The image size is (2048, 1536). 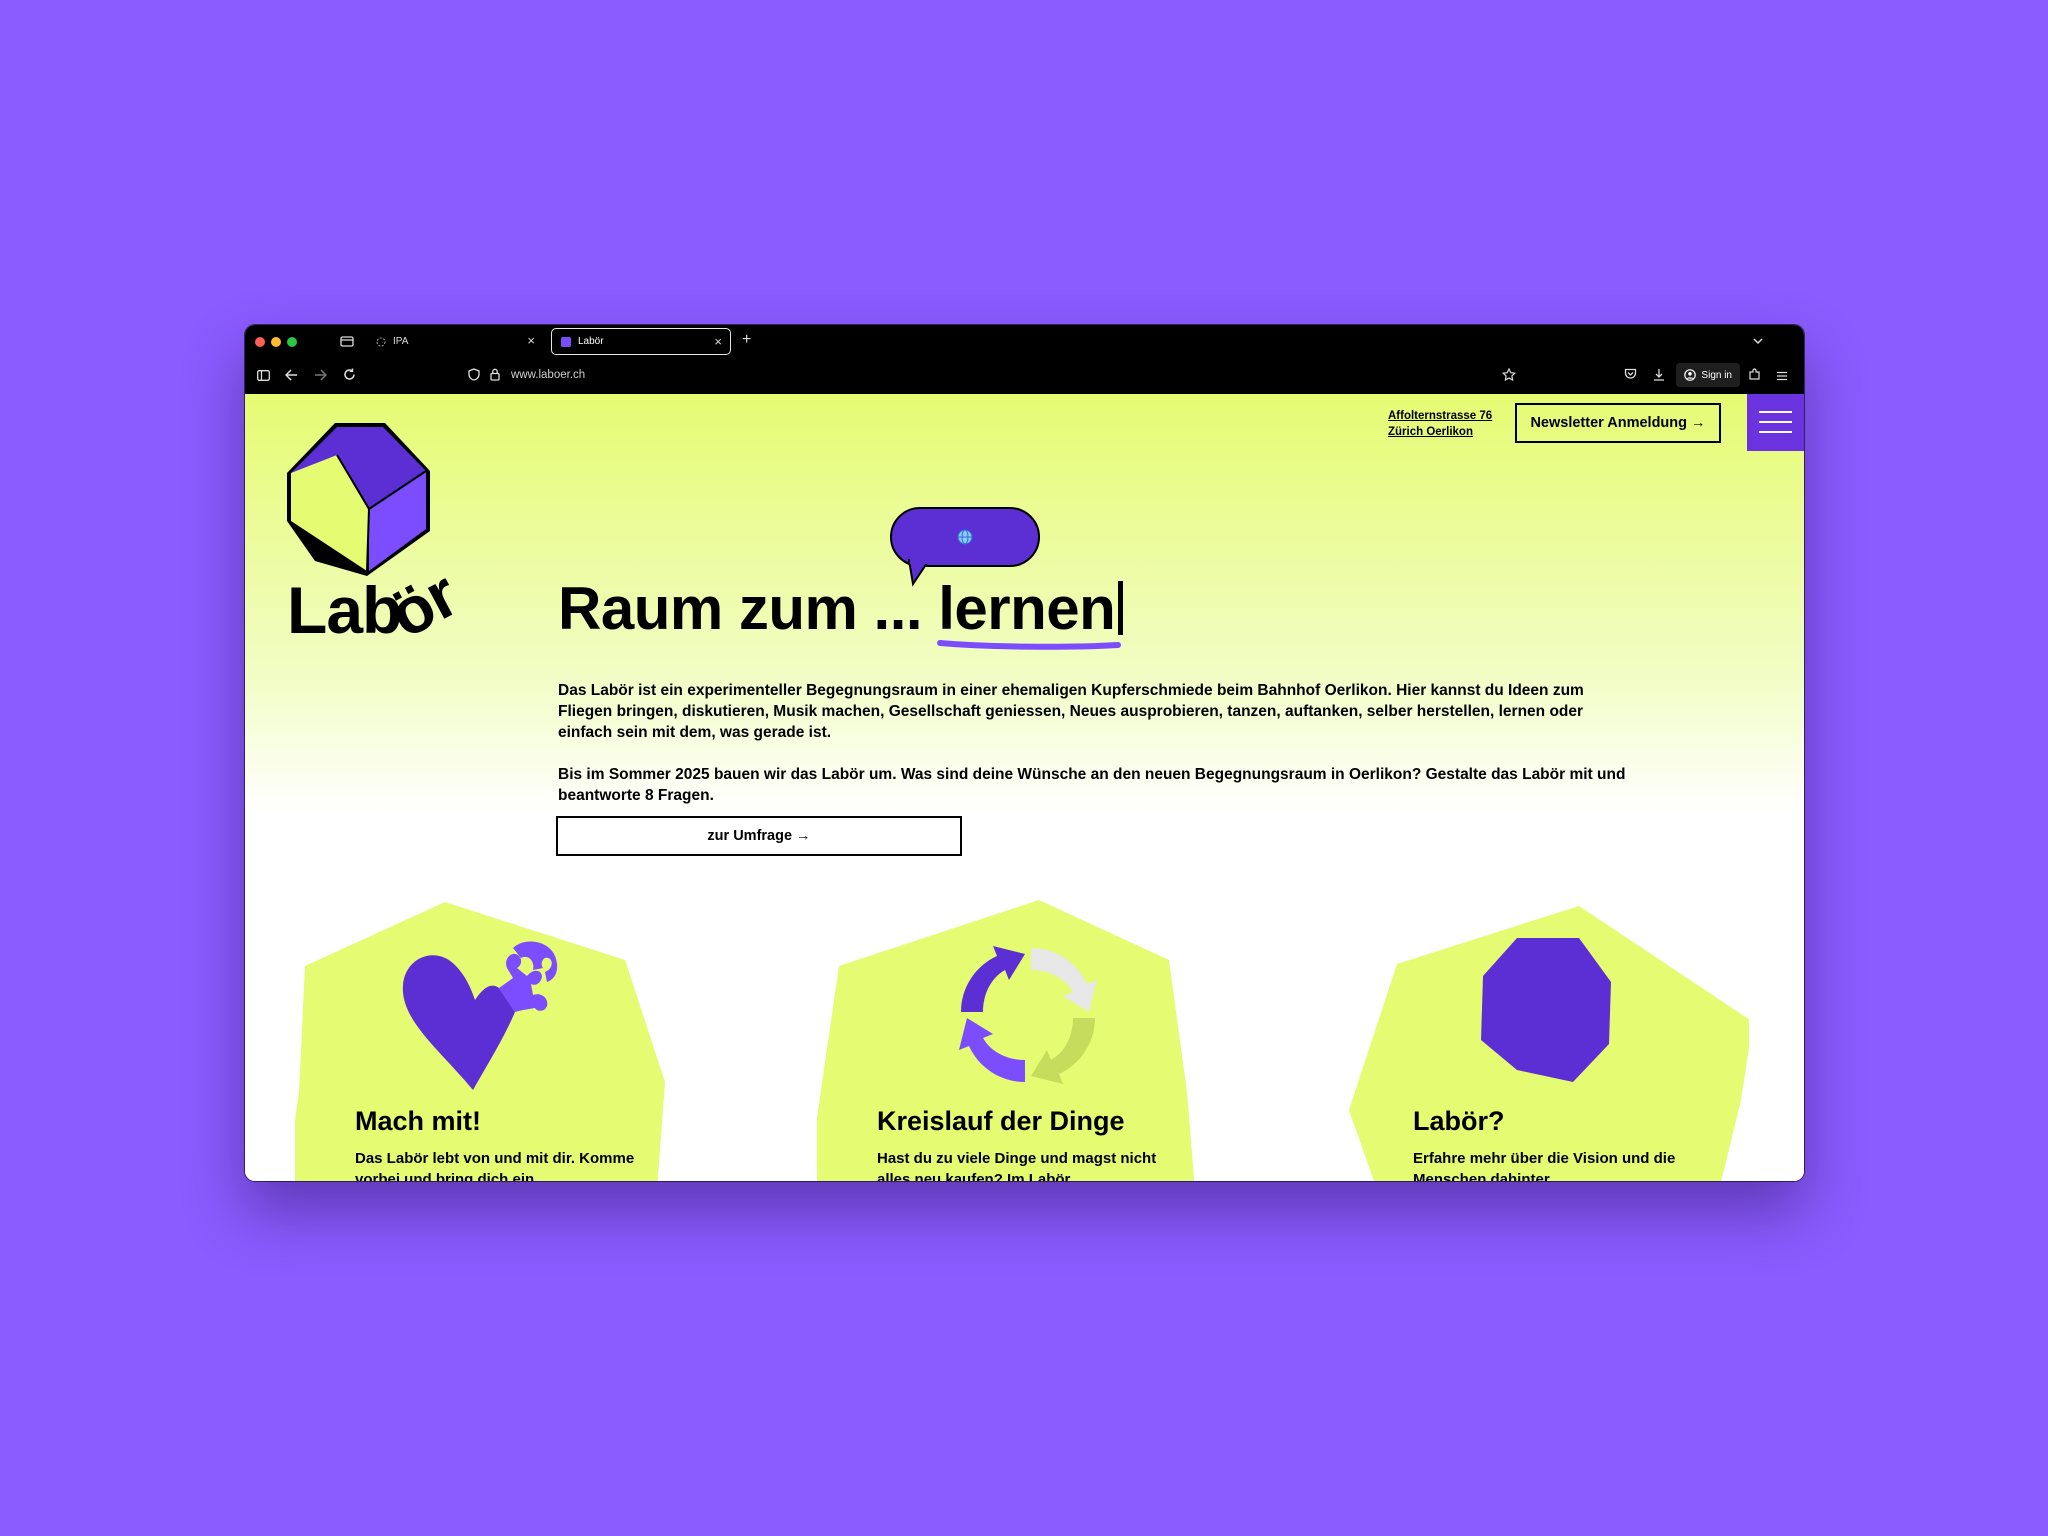 I want to click on scribble-underline-icon, so click(x=1029, y=645).